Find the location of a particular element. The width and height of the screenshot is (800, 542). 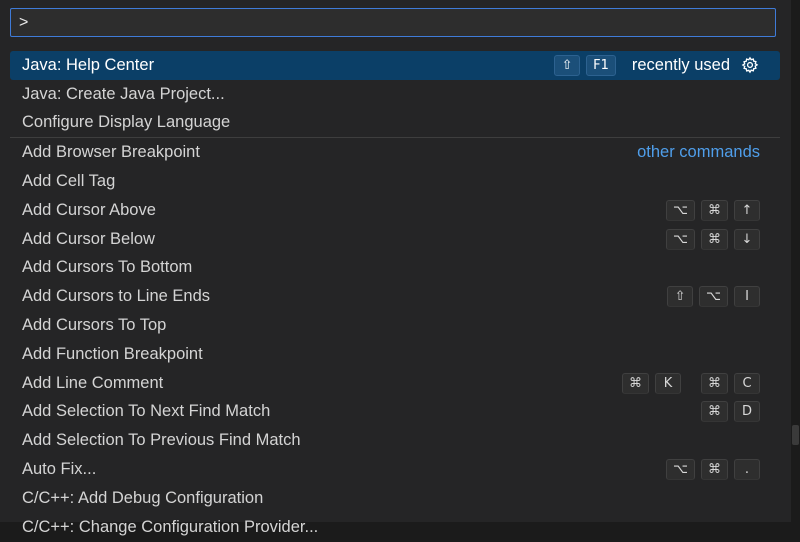

command-item-add-selection-previous-find-match: Add Selection To Previous Find Match is located at coordinates (395, 440).